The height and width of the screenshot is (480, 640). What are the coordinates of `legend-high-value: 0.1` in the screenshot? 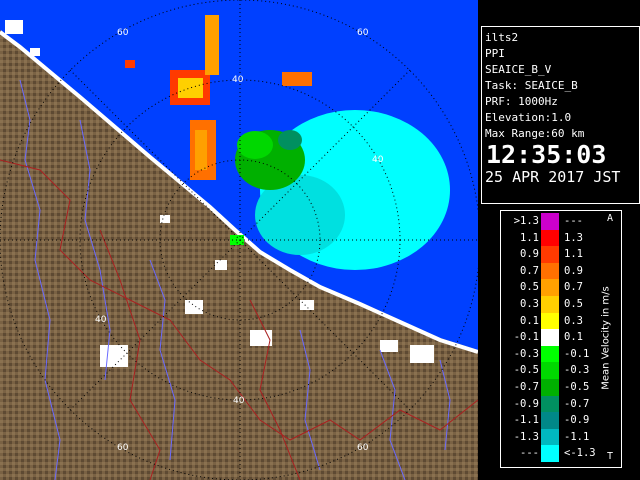 It's located at (573, 337).